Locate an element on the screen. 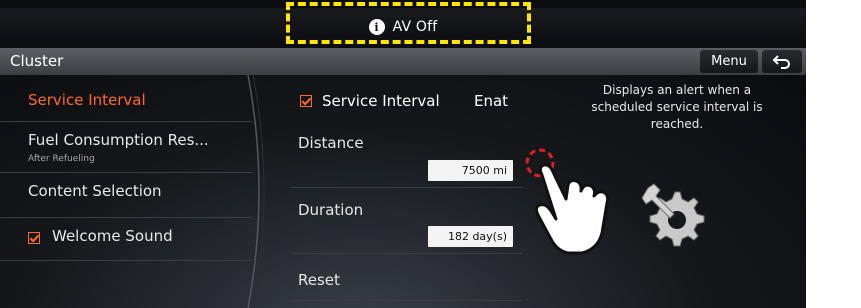  sidebar-item-fuel-consumption: Fuel Consumption Res... After Refueling is located at coordinates (126, 147).